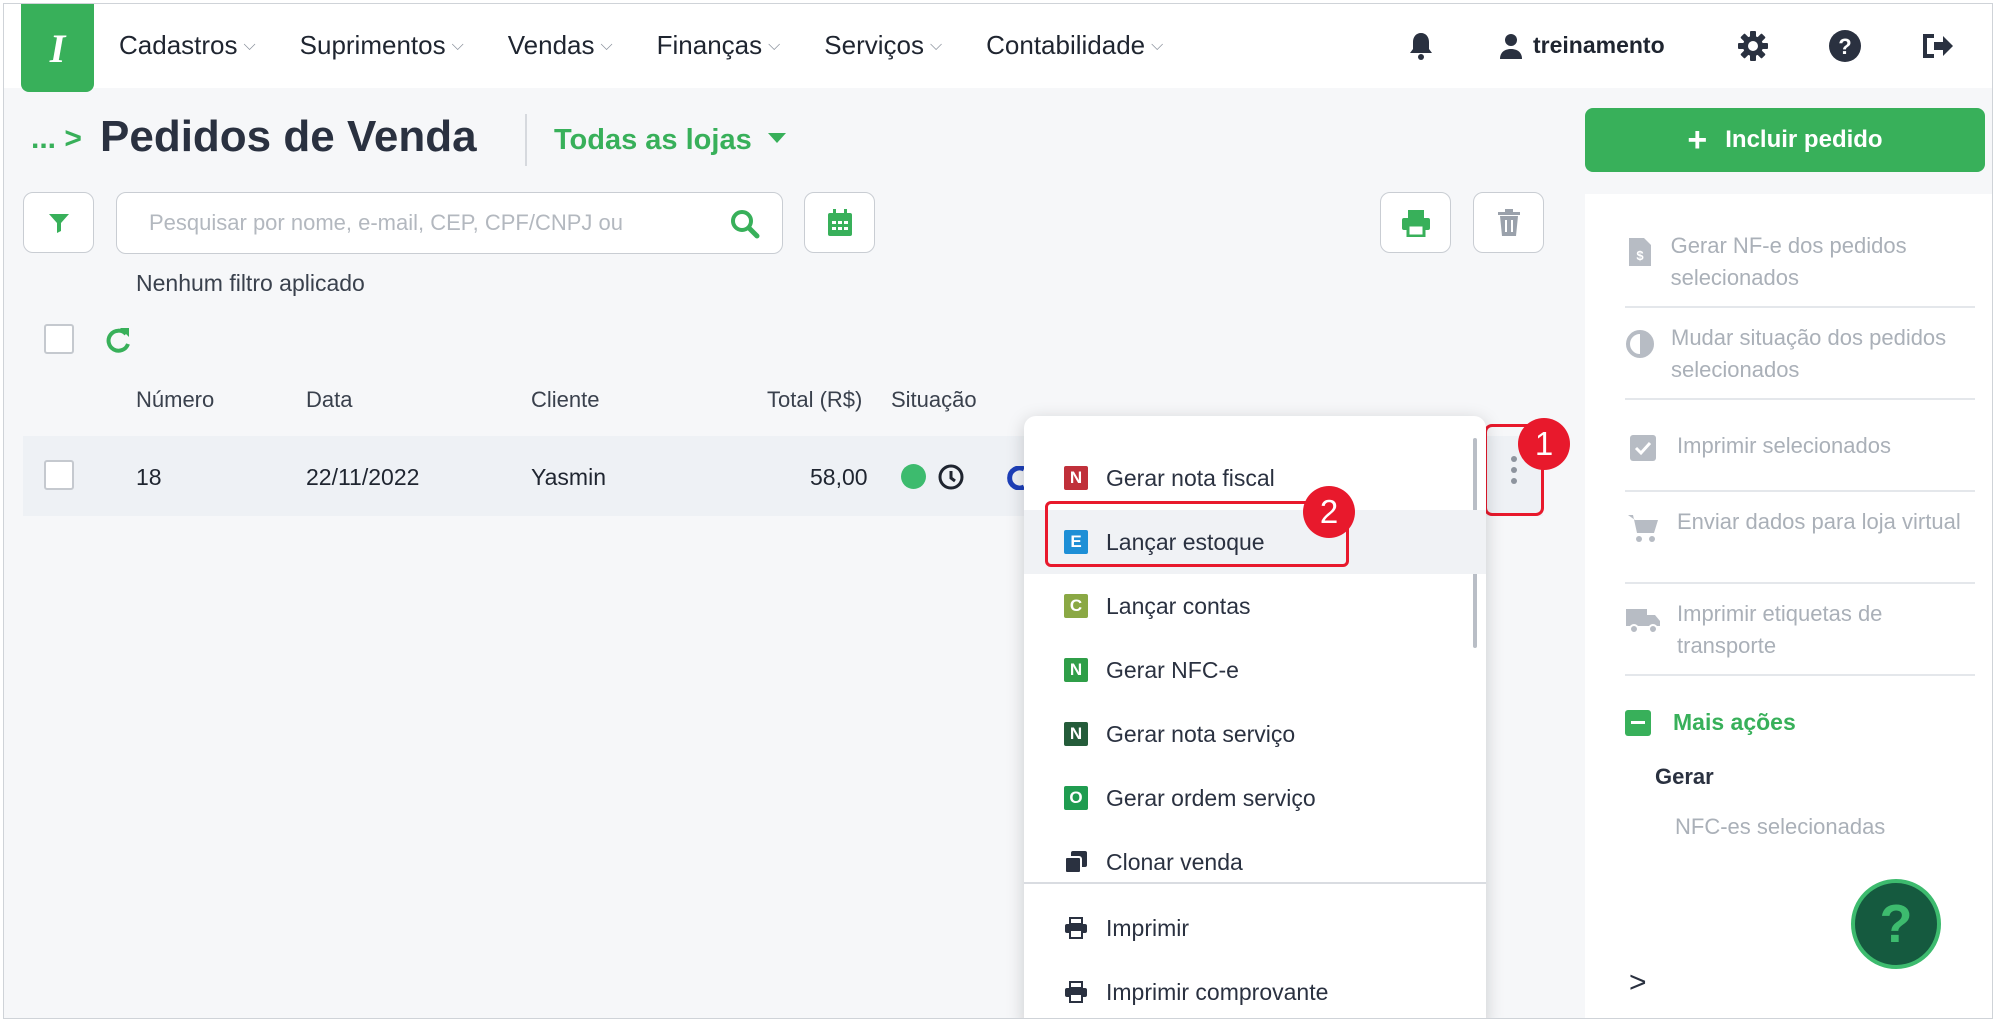 This screenshot has width=1996, height=1022. I want to click on menu-item-gerar-ordem-servico: O Gerar ordem serviço, so click(1255, 798).